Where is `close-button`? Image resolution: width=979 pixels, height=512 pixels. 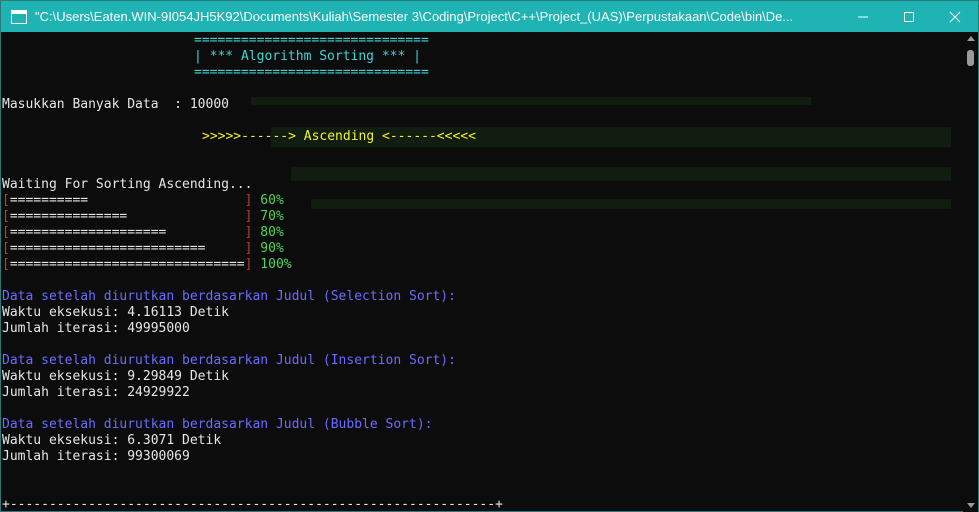
close-button is located at coordinates (955, 16).